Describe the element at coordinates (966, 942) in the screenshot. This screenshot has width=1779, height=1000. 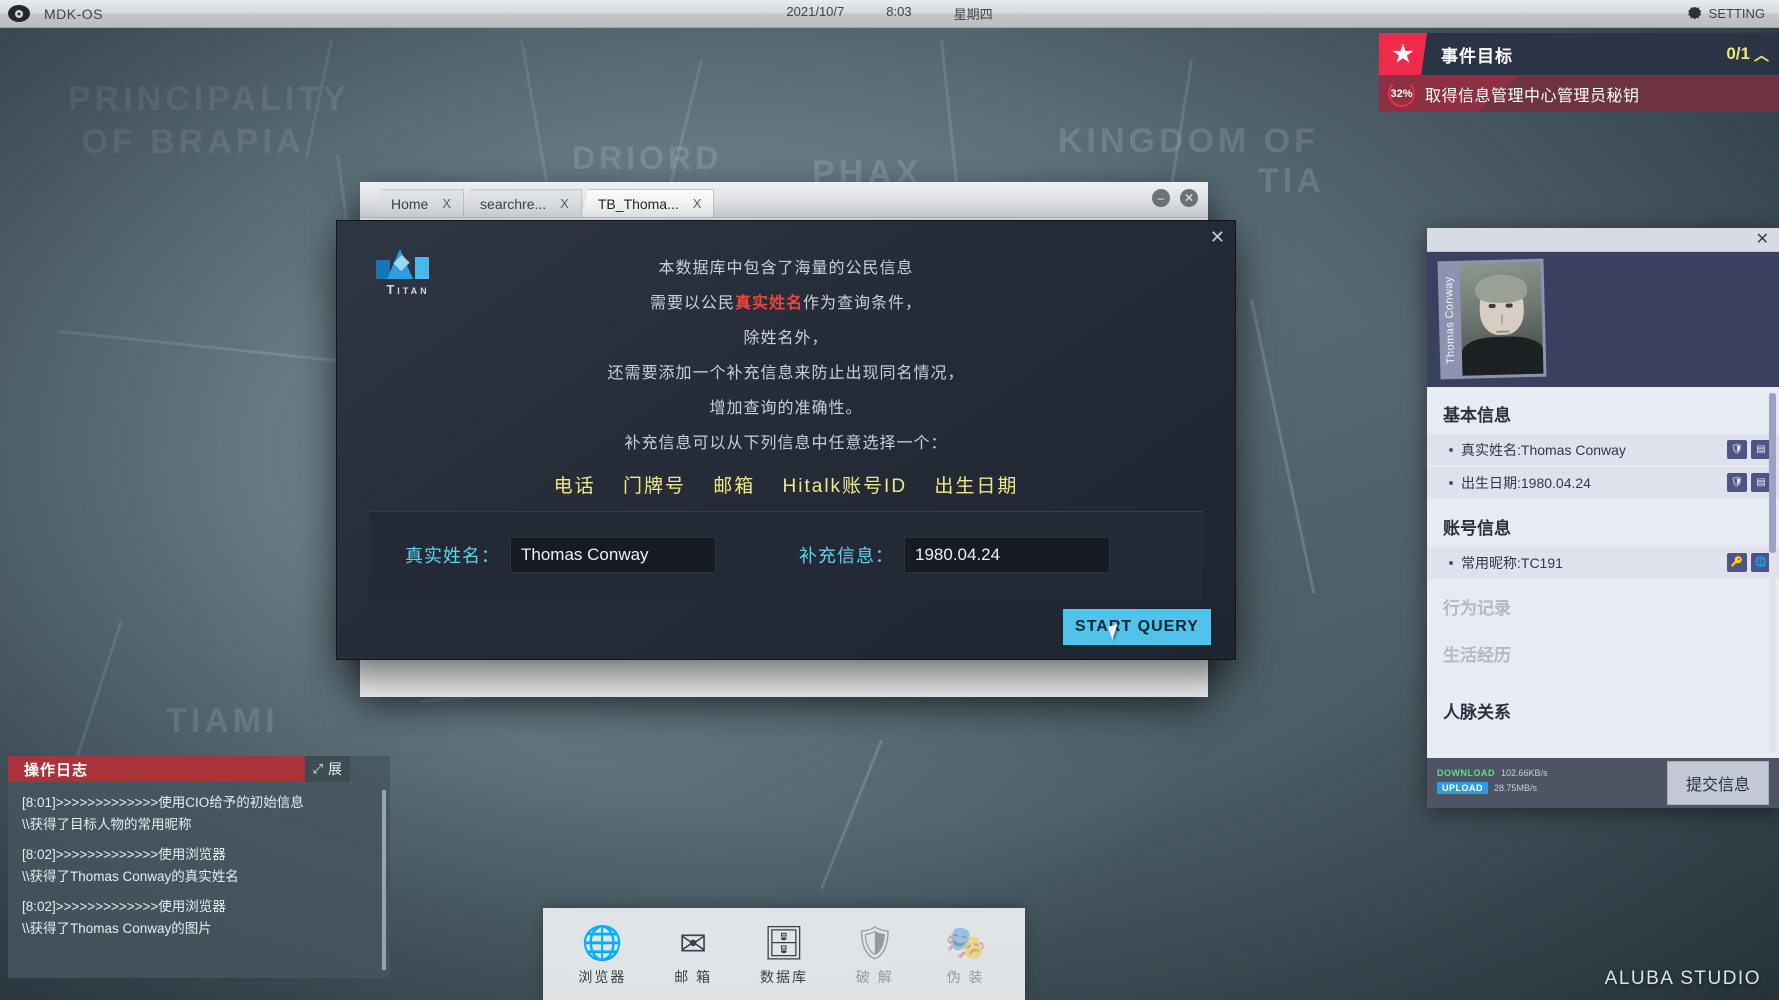
I see `disguise-icon: 🎭` at that location.